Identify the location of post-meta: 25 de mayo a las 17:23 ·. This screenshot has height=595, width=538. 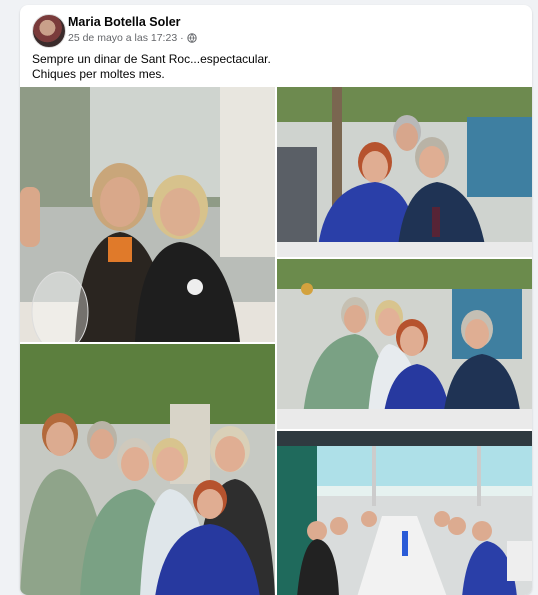
(132, 38).